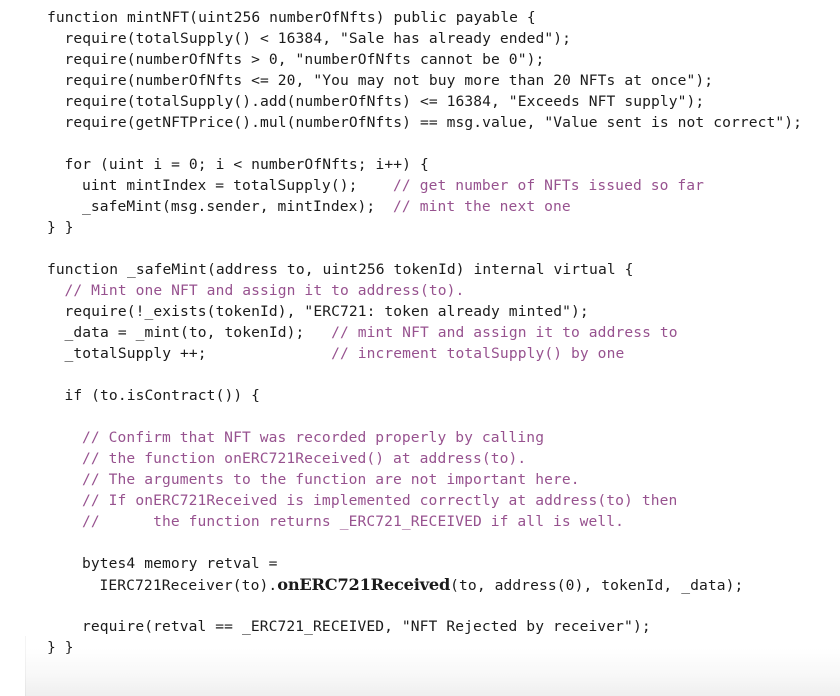  Describe the element at coordinates (482, 206) in the screenshot. I see `code-comment: // mint the next one` at that location.